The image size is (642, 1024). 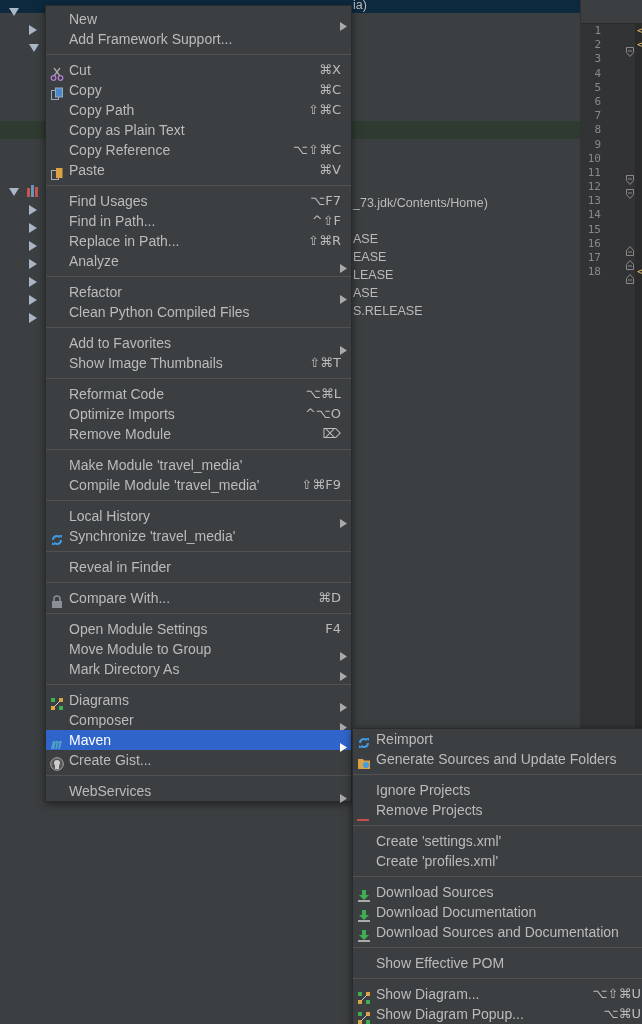 What do you see at coordinates (593, 158) in the screenshot?
I see `line-number: 10` at bounding box center [593, 158].